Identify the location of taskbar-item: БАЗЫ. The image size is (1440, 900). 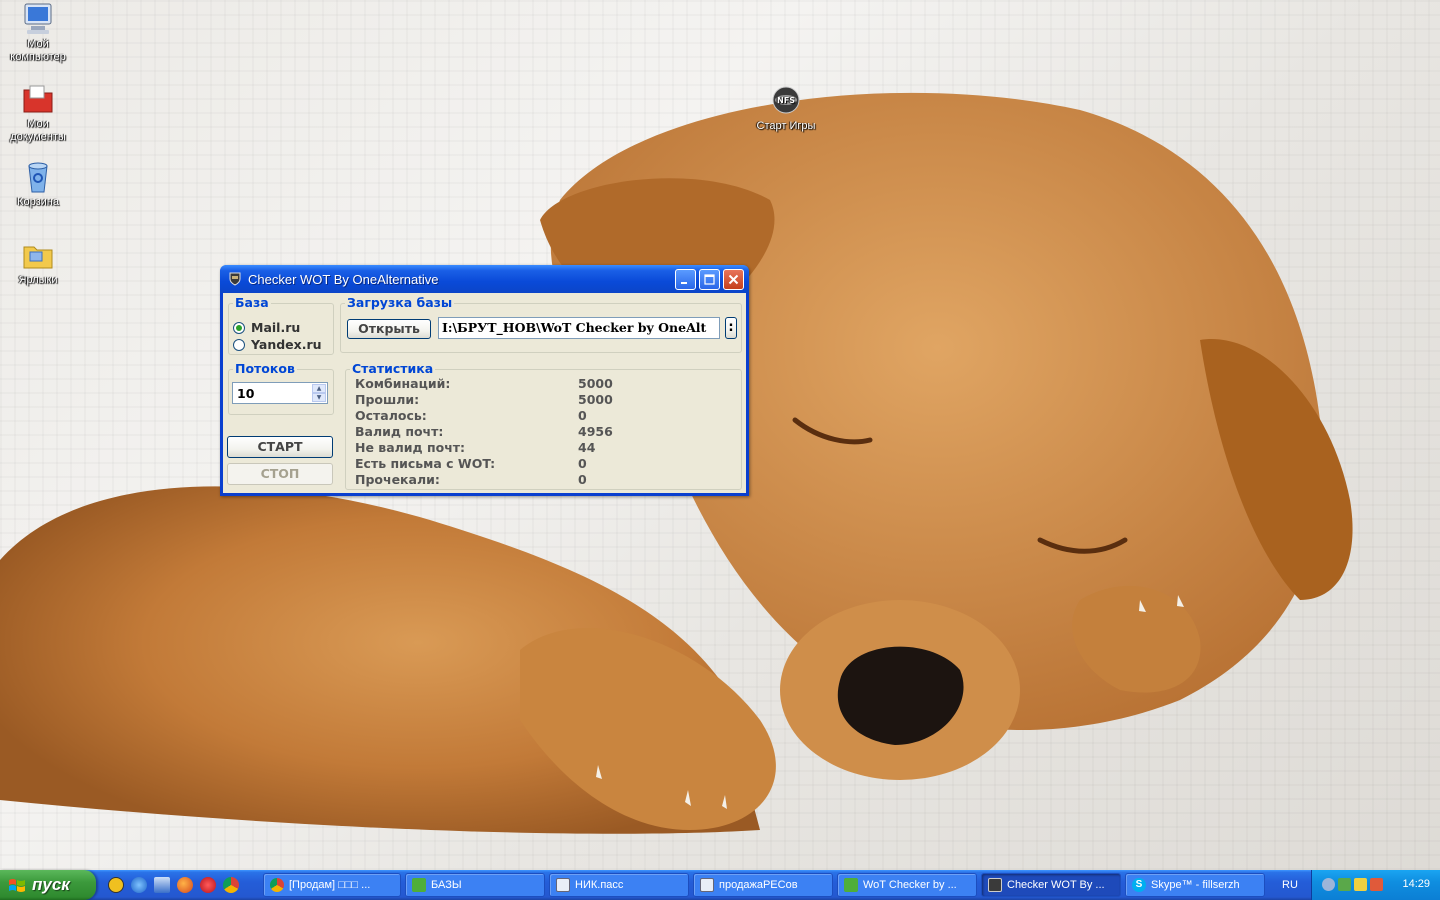
(475, 885).